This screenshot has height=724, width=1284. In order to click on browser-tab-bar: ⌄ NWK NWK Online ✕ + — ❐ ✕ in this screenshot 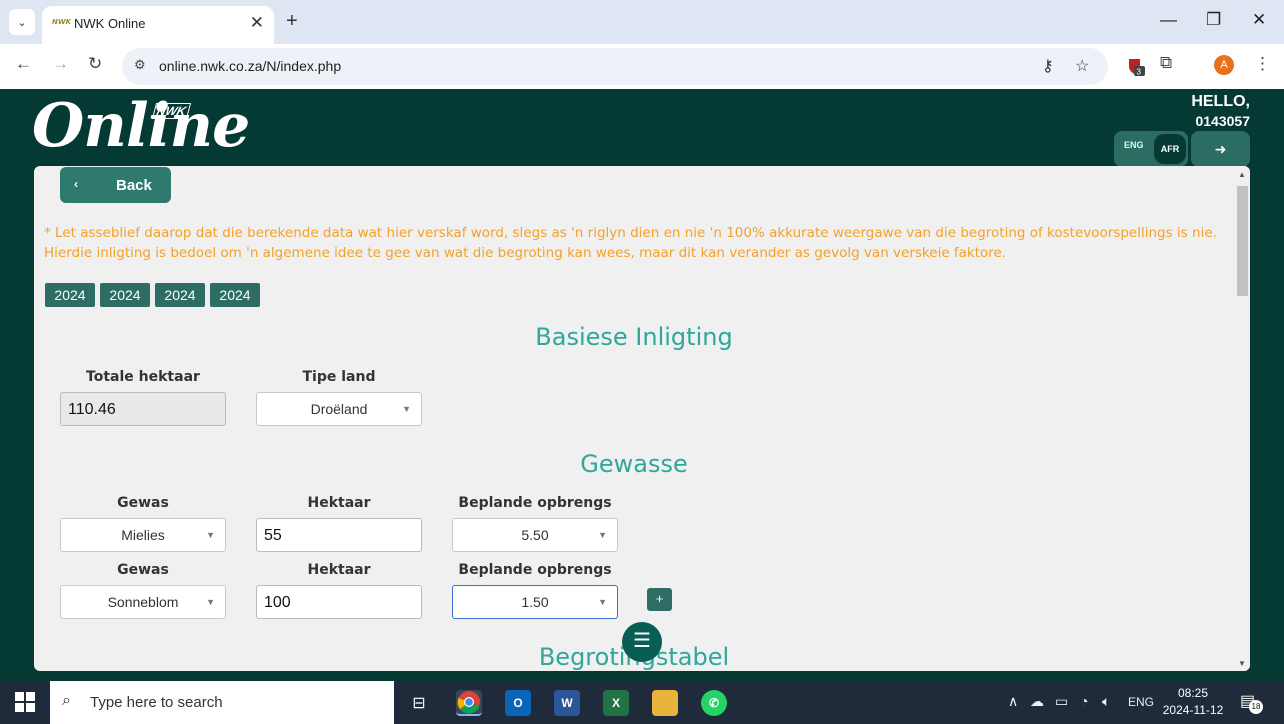, I will do `click(642, 22)`.